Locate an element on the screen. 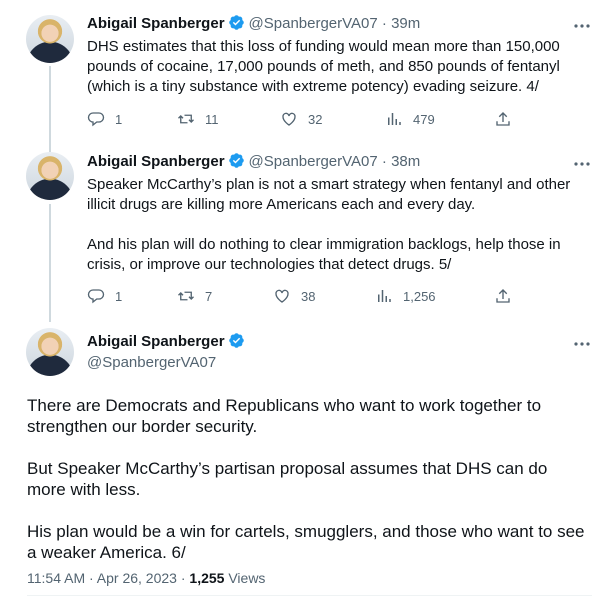 The width and height of the screenshot is (606, 596). retweet-count: 11 is located at coordinates (212, 119).